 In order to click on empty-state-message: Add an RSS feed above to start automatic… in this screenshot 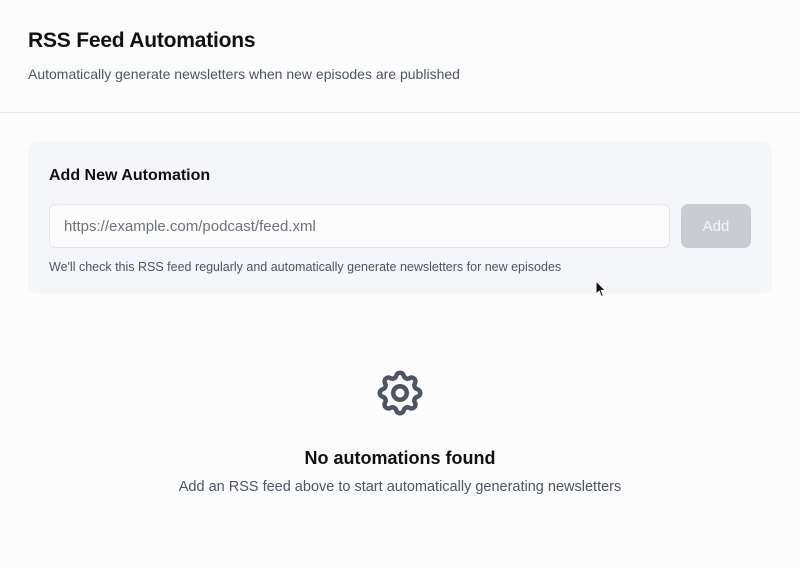, I will do `click(400, 487)`.